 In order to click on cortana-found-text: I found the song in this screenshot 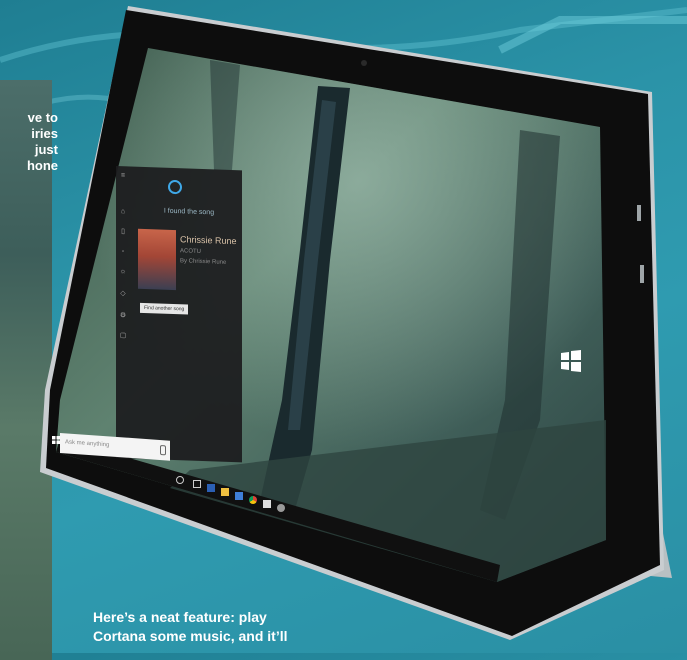, I will do `click(189, 212)`.